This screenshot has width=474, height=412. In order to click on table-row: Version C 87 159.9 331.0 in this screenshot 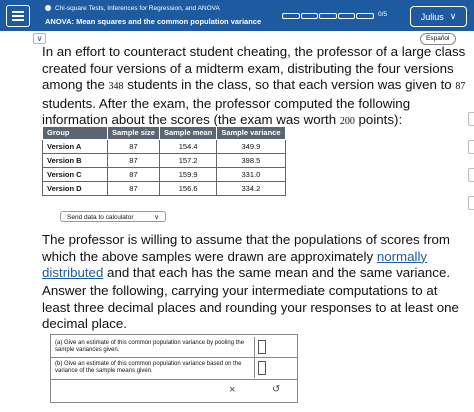, I will do `click(164, 174)`.